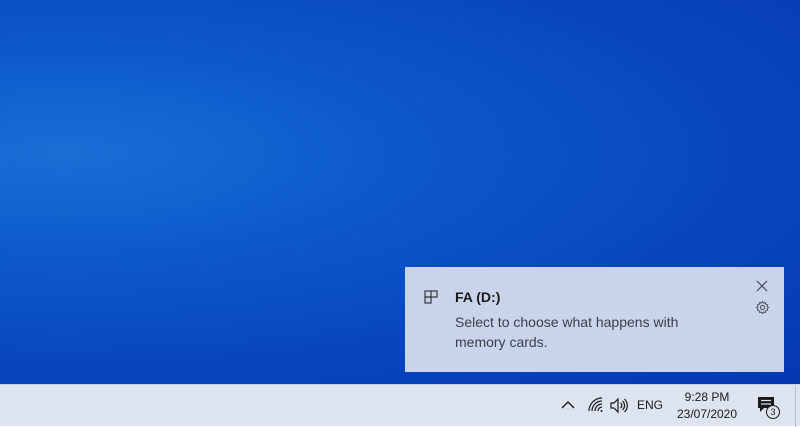 The image size is (800, 427). What do you see at coordinates (618, 405) in the screenshot?
I see `speaker-icon` at bounding box center [618, 405].